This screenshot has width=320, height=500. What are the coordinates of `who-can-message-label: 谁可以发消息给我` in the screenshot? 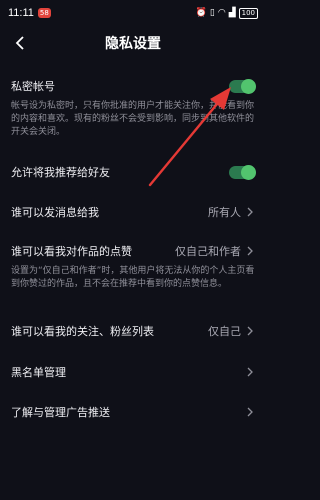 It's located at (55, 212).